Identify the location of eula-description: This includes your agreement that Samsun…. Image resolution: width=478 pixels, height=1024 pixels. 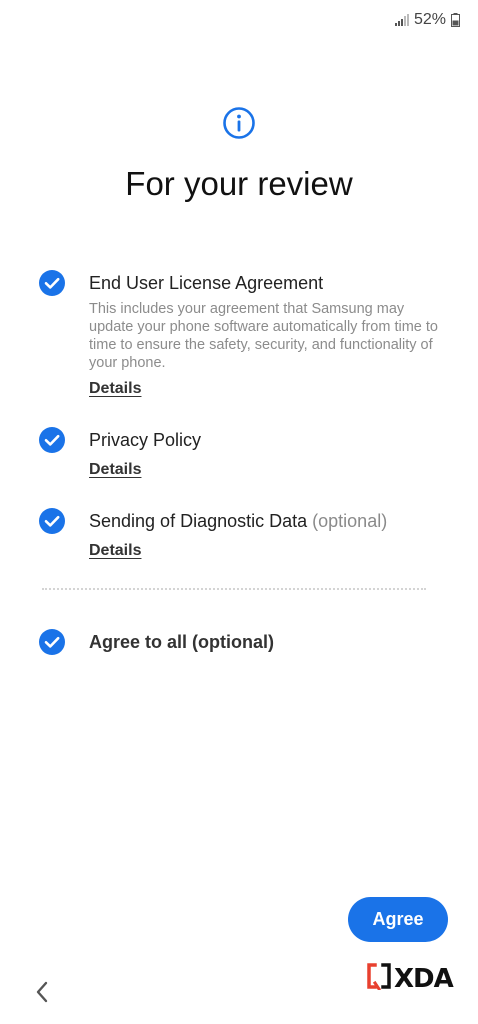
(263, 336).